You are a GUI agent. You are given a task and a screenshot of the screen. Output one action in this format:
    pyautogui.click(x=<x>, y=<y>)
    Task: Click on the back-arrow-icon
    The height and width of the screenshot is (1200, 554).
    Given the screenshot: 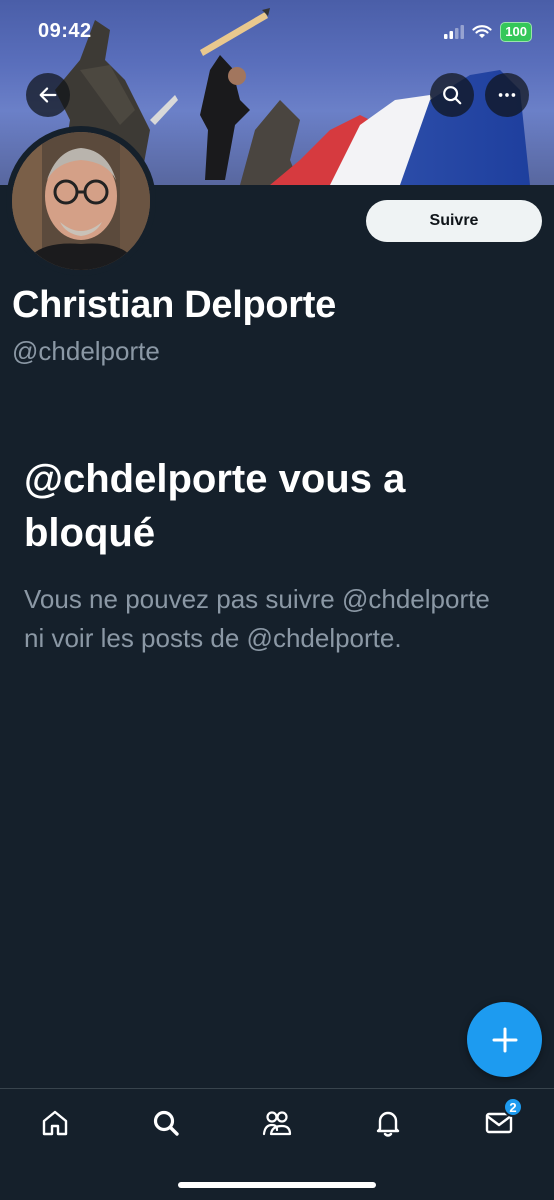 What is the action you would take?
    pyautogui.click(x=48, y=95)
    